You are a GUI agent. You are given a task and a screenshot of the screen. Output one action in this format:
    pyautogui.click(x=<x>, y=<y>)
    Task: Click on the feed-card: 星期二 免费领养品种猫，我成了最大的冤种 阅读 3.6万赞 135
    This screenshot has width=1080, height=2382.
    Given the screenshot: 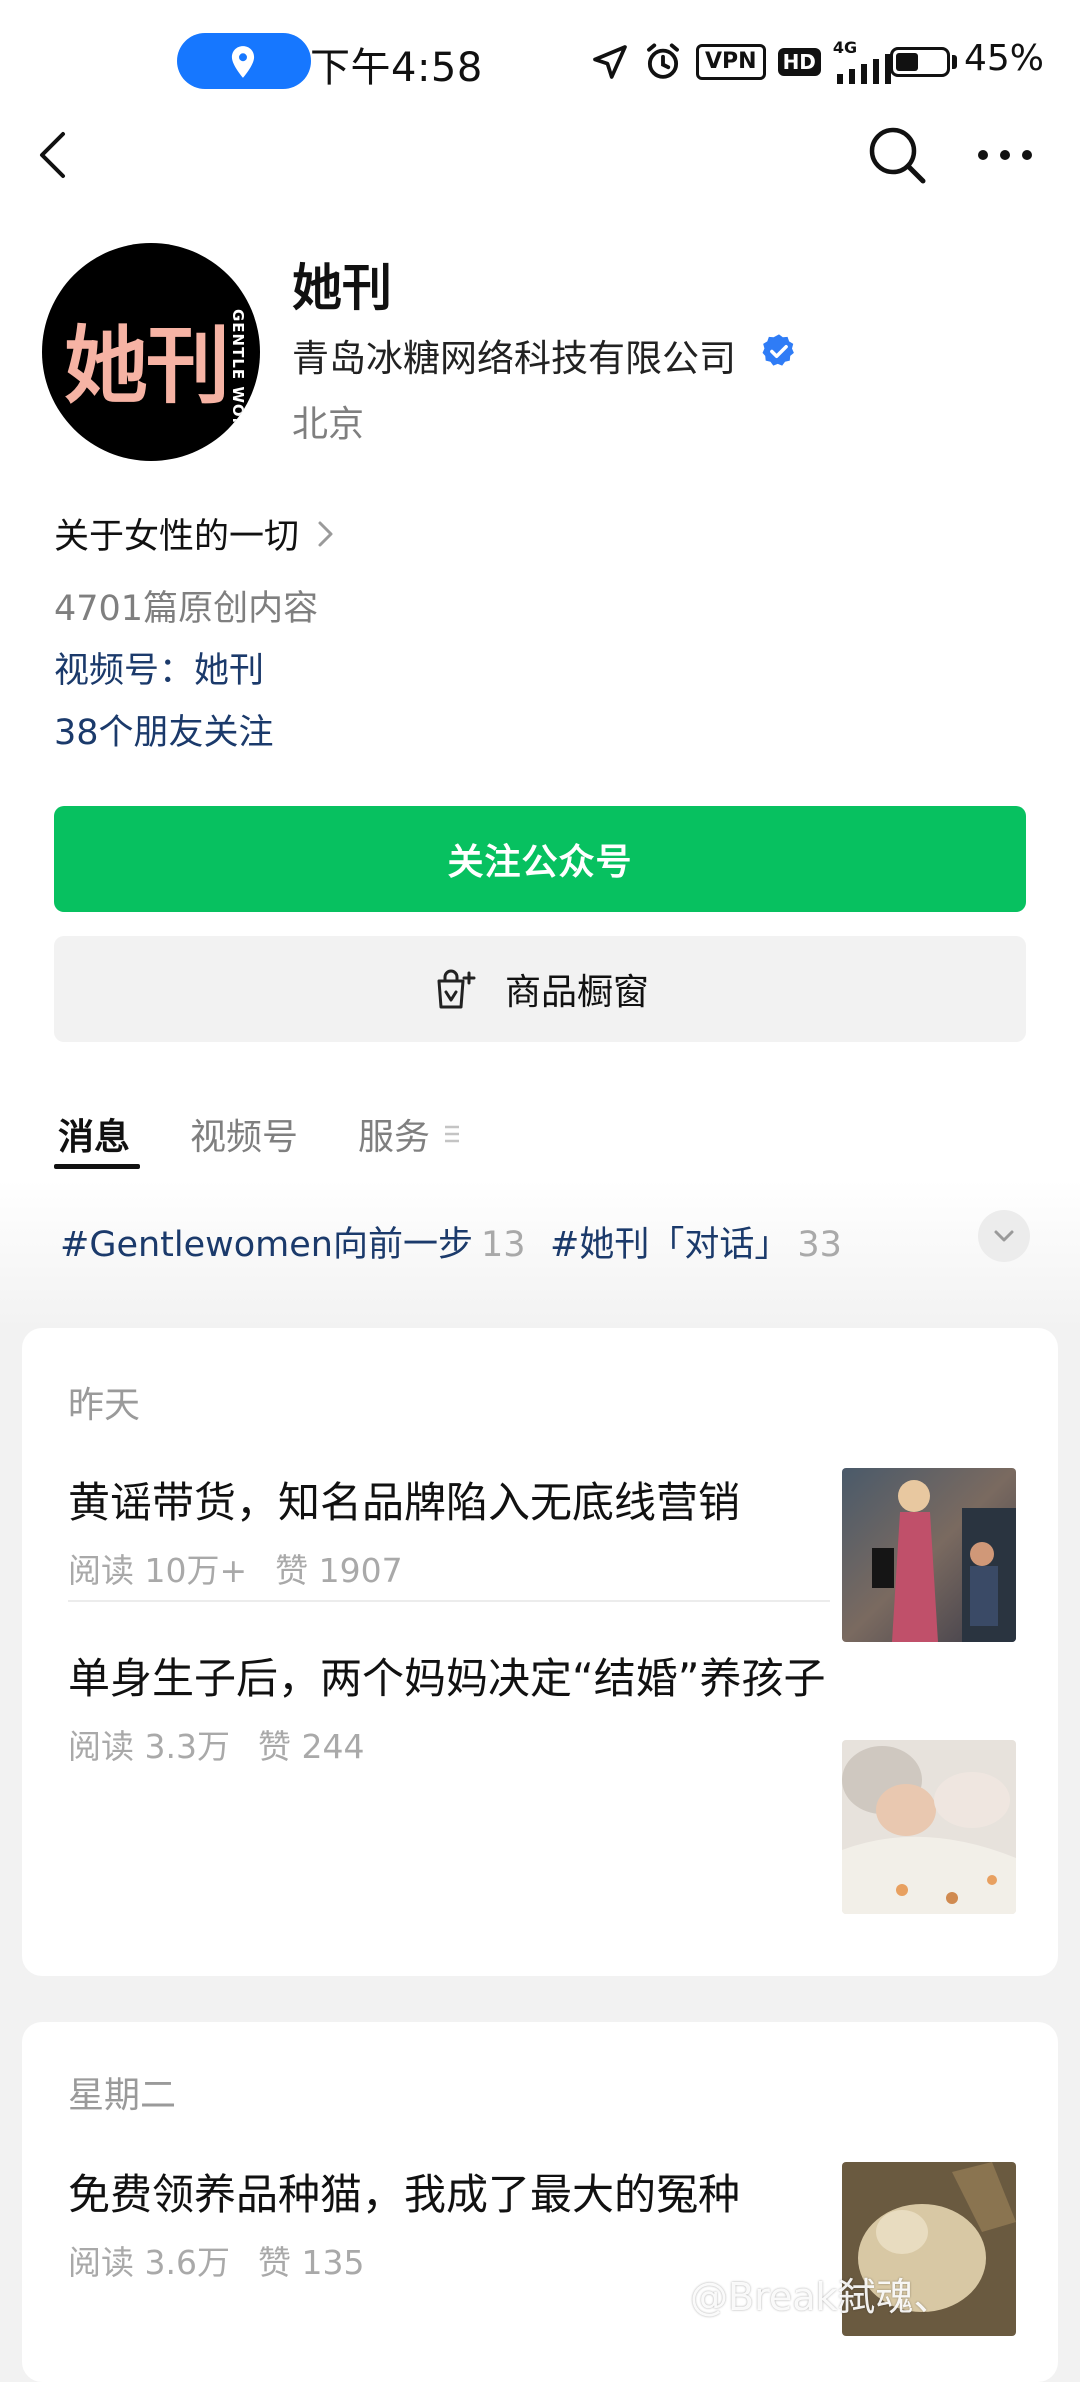 What is the action you would take?
    pyautogui.click(x=540, y=2202)
    